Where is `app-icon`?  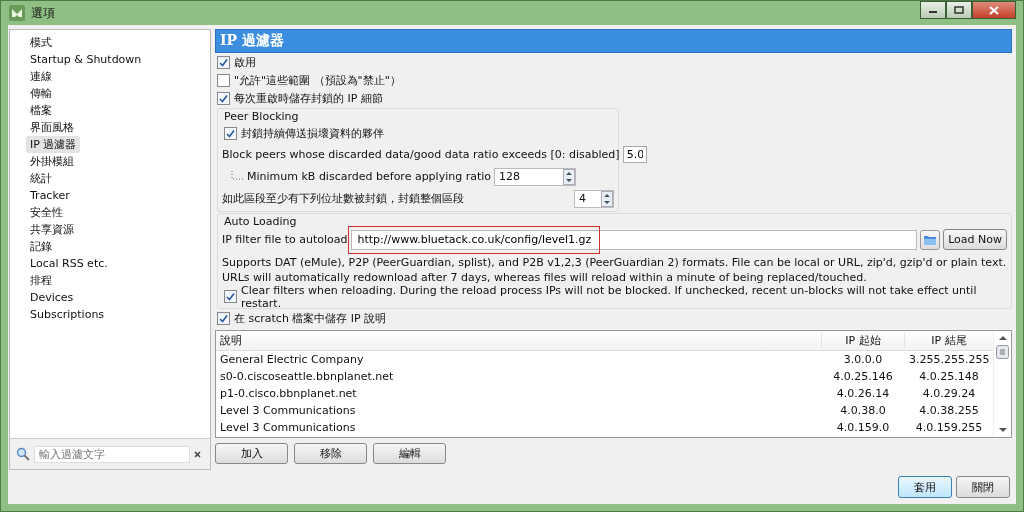
app-icon is located at coordinates (17, 13).